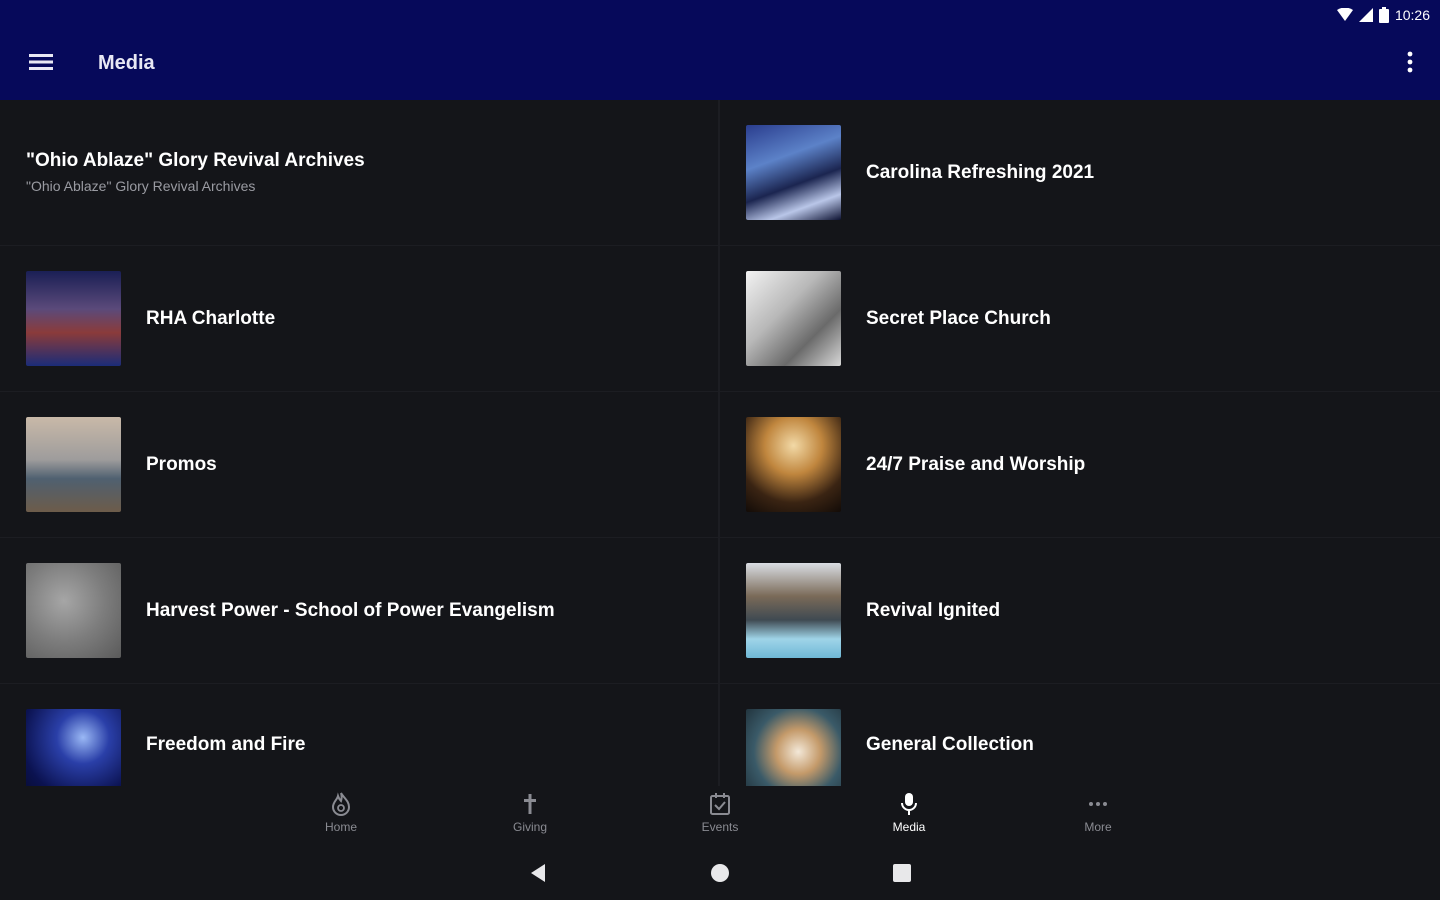 The width and height of the screenshot is (1440, 900). What do you see at coordinates (126, 63) in the screenshot?
I see `page-title: Media` at bounding box center [126, 63].